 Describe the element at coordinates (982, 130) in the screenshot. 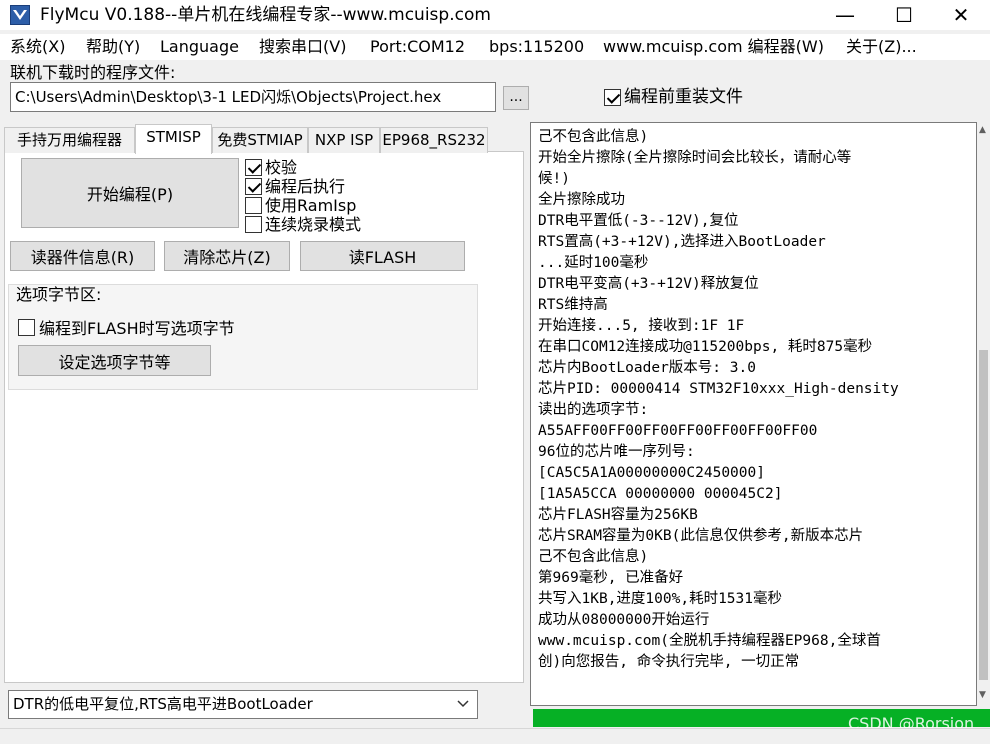

I see `scroll-up-icon: ▲` at that location.